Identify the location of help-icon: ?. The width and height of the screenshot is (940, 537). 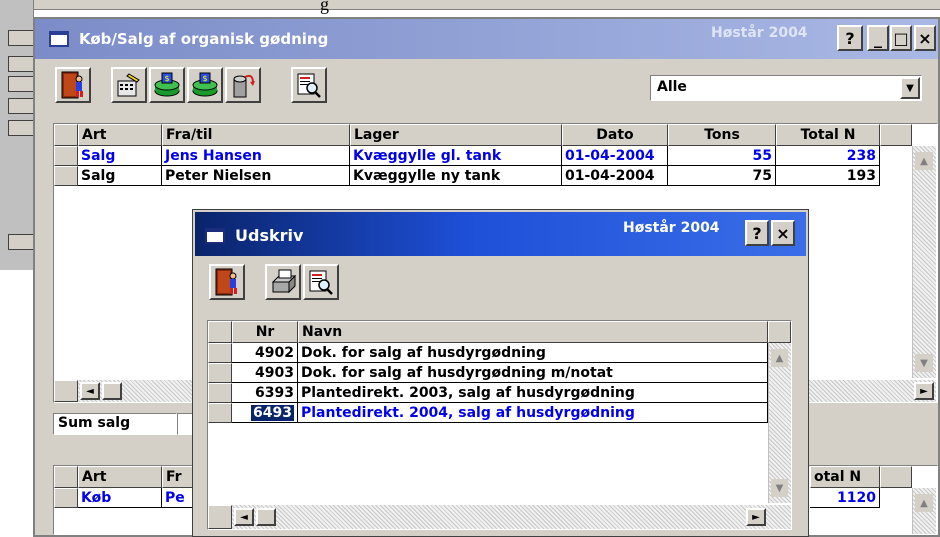
(757, 233).